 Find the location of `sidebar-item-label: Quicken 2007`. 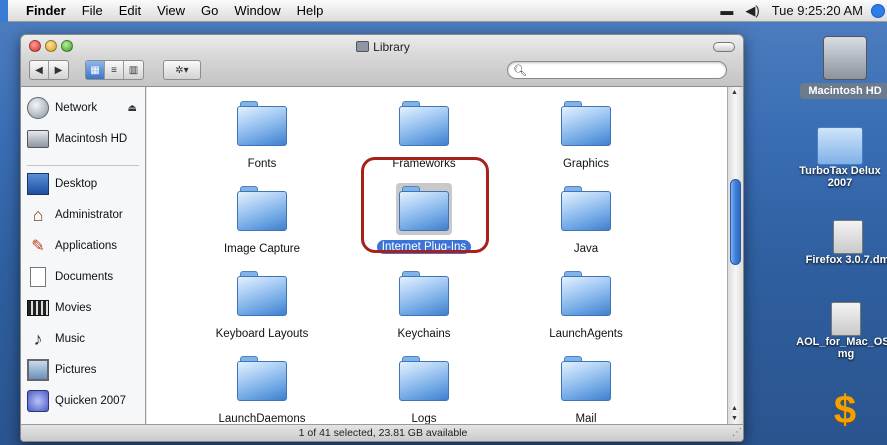

sidebar-item-label: Quicken 2007 is located at coordinates (90, 401).